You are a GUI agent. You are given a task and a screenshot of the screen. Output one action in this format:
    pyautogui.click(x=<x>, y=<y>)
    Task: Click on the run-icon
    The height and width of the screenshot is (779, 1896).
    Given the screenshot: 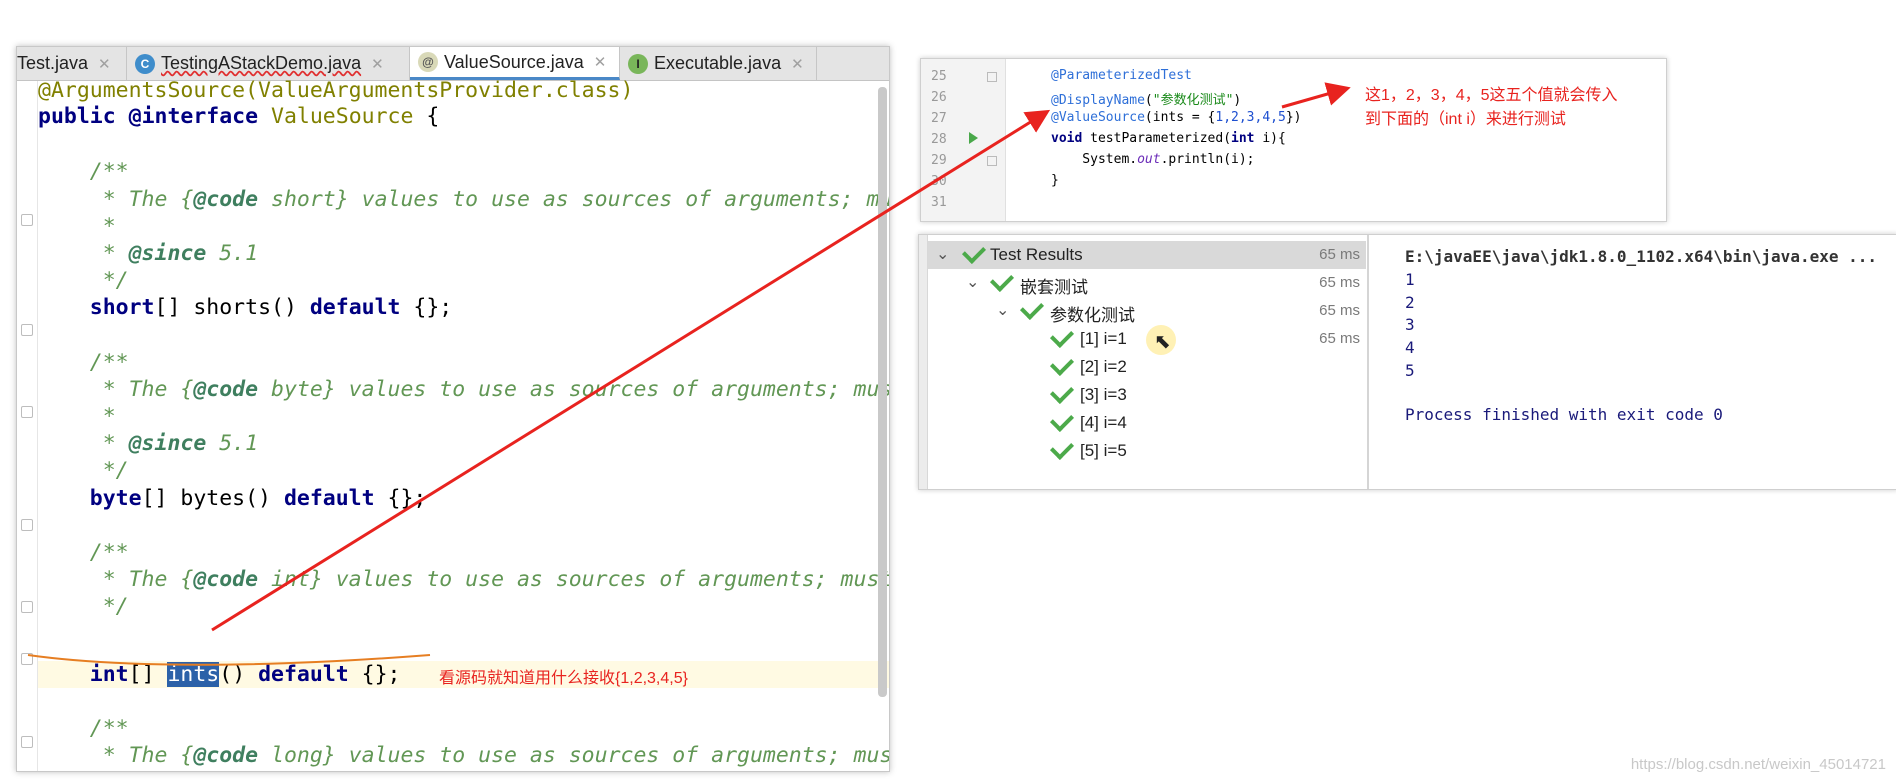 What is the action you would take?
    pyautogui.click(x=973, y=138)
    